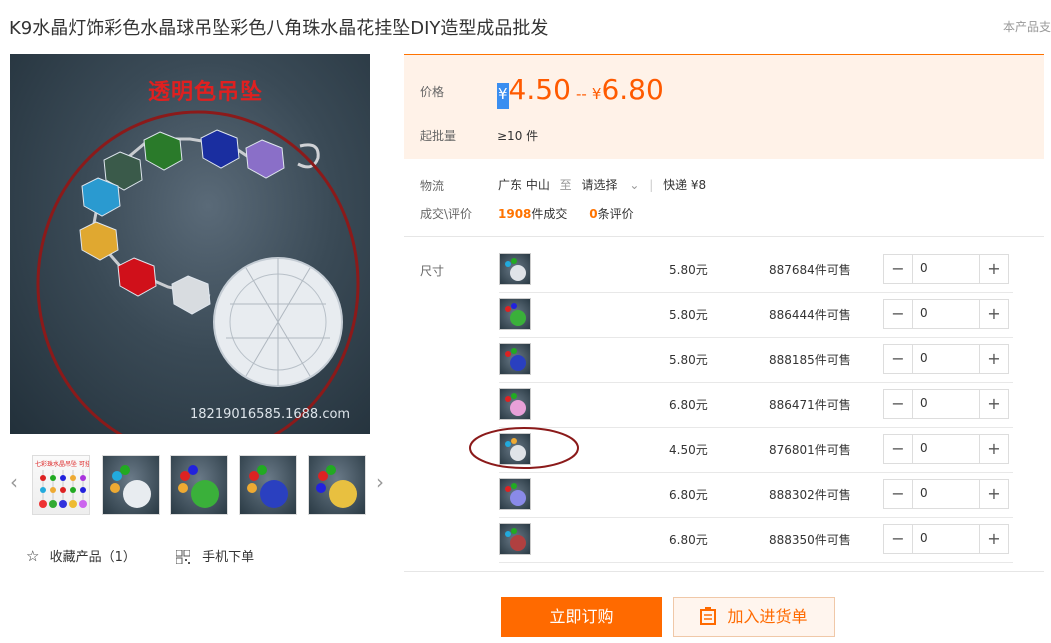 This screenshot has height=643, width=1051. Describe the element at coordinates (14, 482) in the screenshot. I see `chevron-left-icon: ‹` at that location.